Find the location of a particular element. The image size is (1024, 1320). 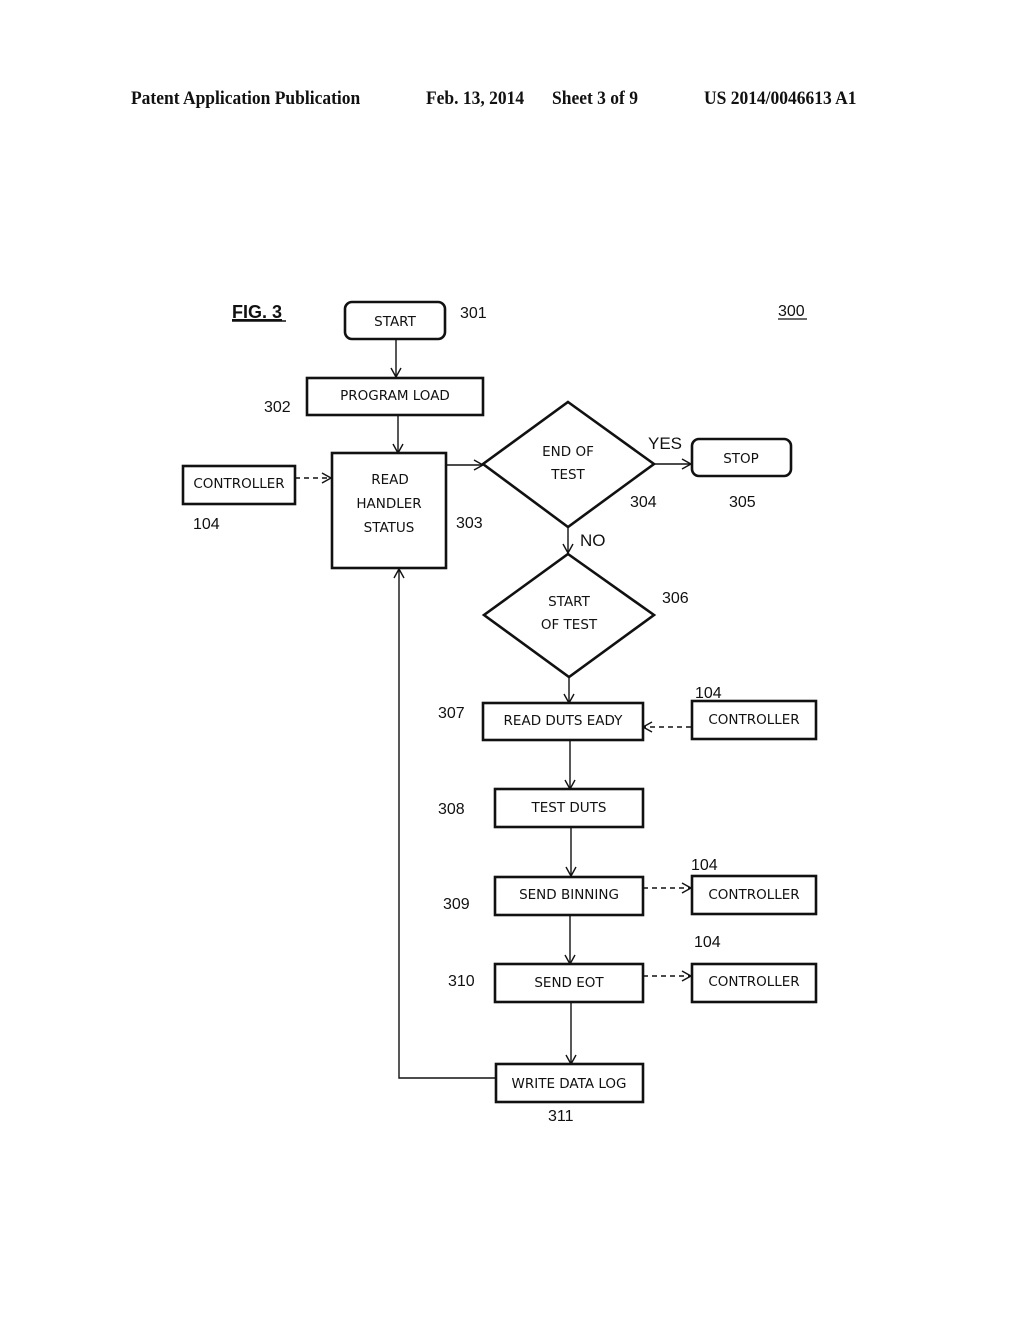

controller-3-label: CONTROLLER is located at coordinates (753, 895).